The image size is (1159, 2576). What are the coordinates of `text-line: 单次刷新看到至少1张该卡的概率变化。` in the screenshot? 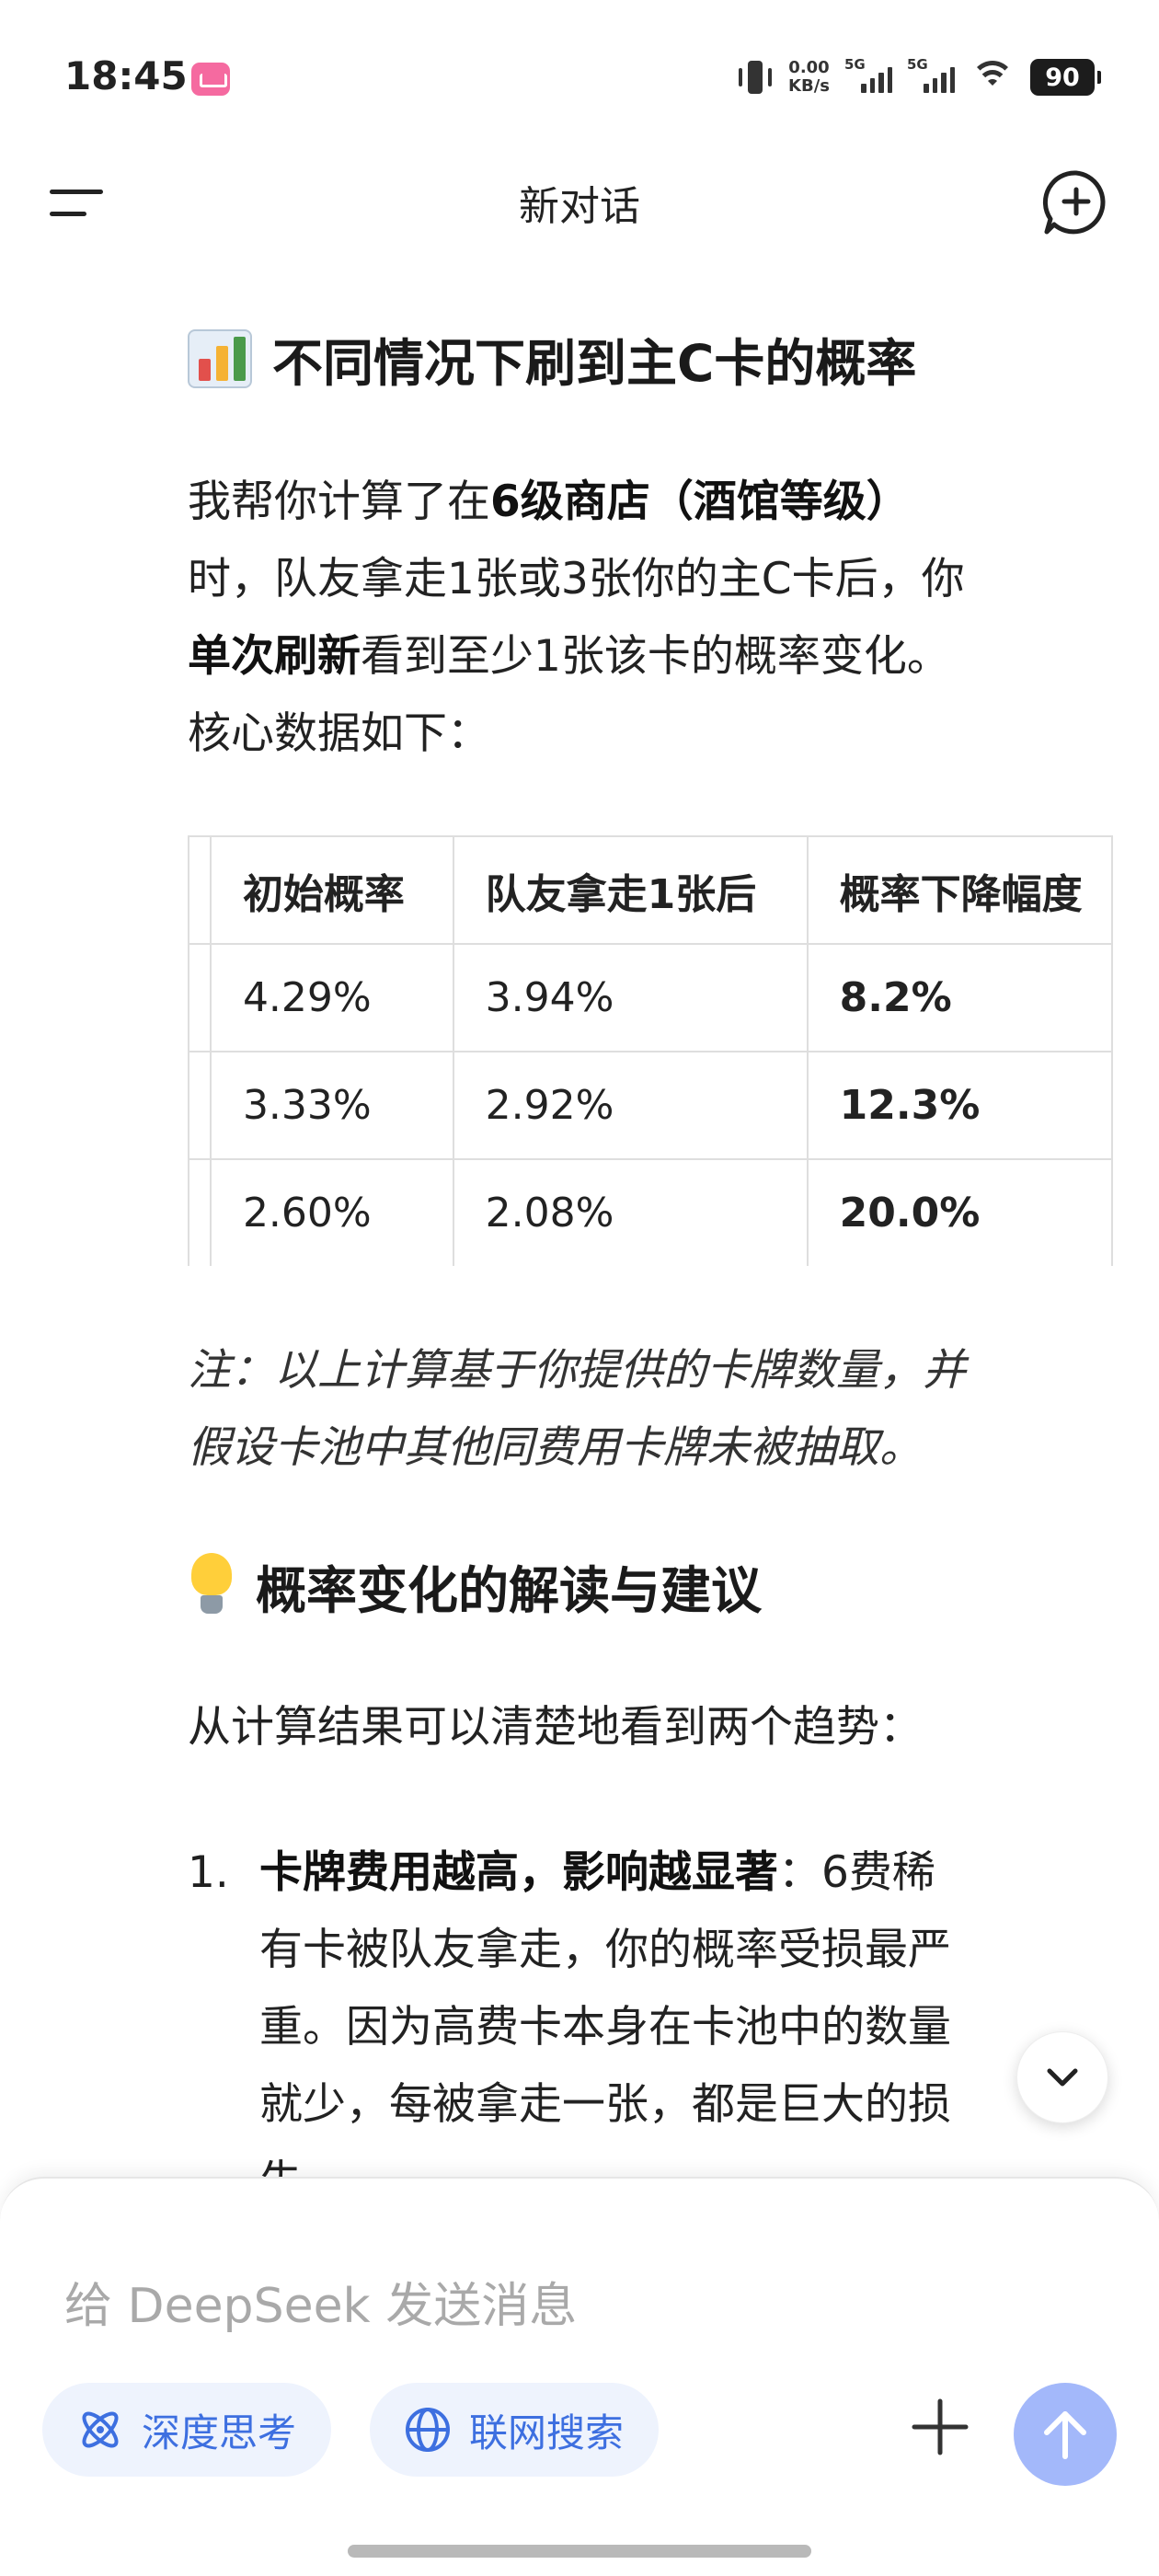 It's located at (647, 657).